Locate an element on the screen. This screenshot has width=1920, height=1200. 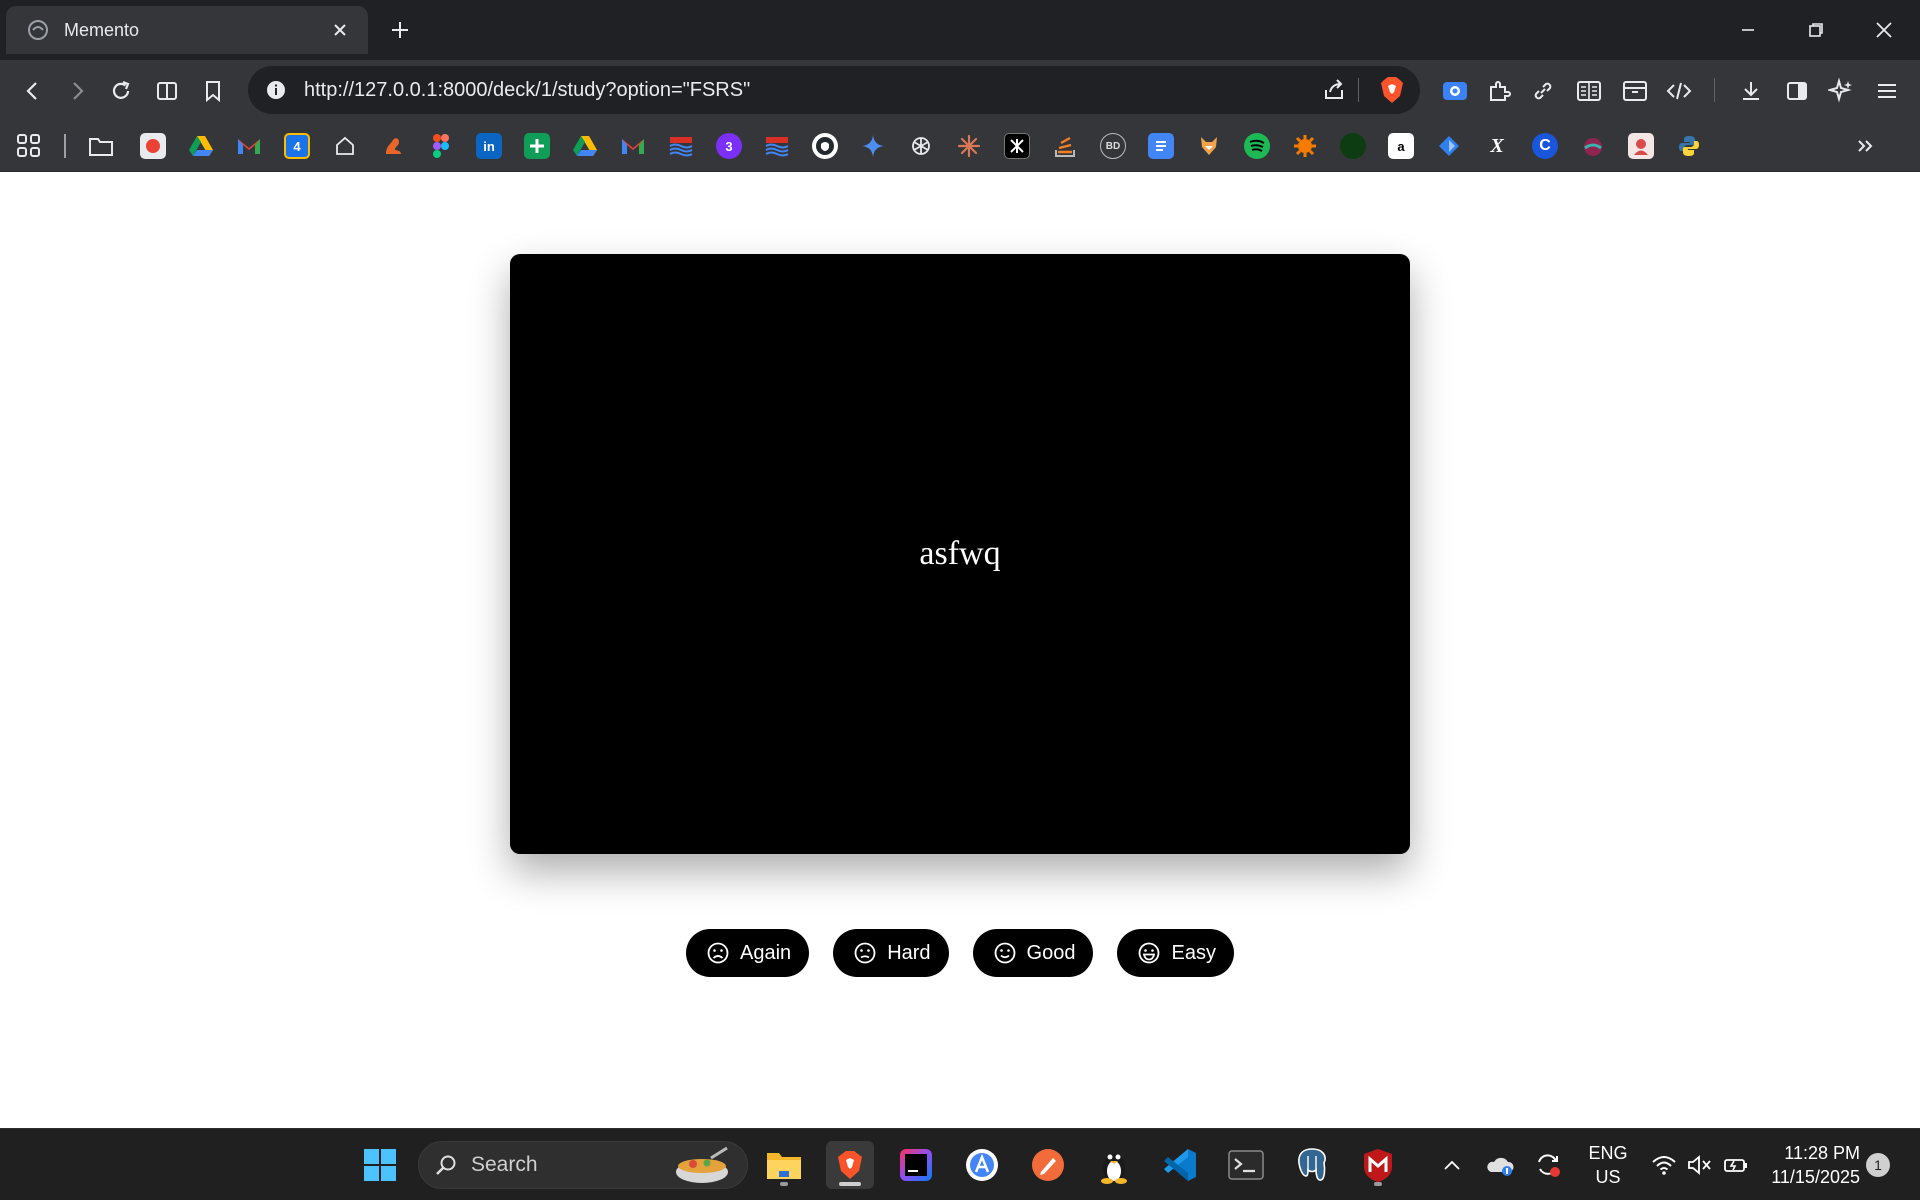
terminal-icon is located at coordinates (1246, 1165).